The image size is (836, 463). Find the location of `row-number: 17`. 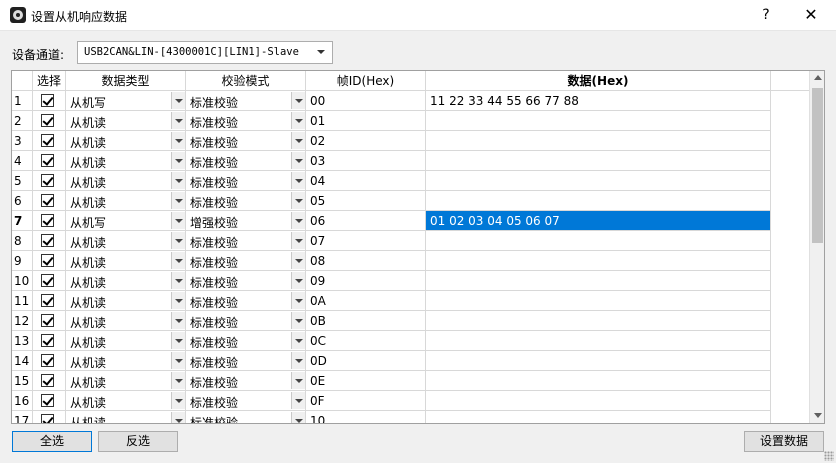

row-number: 17 is located at coordinates (22, 417).